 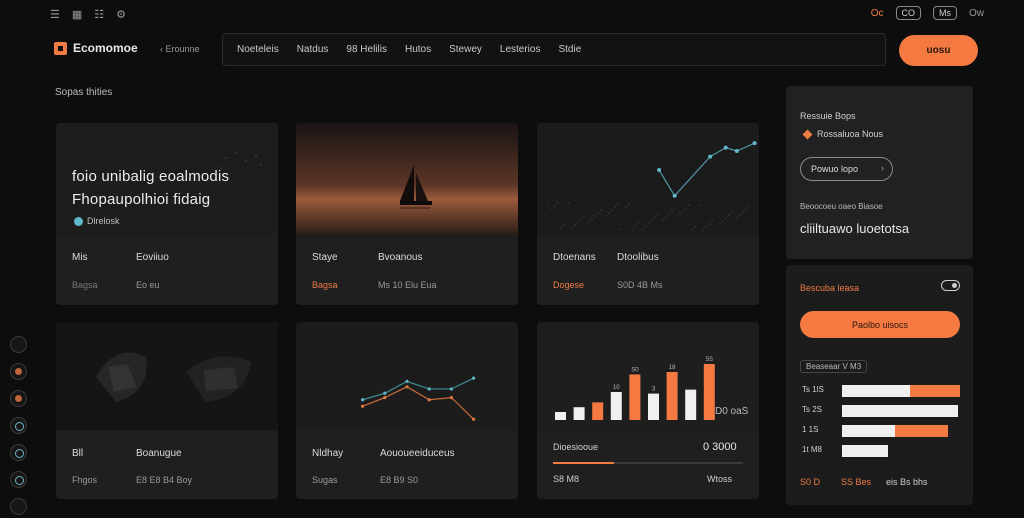 I want to click on card-tag: Dlrelosk, so click(x=97, y=221).